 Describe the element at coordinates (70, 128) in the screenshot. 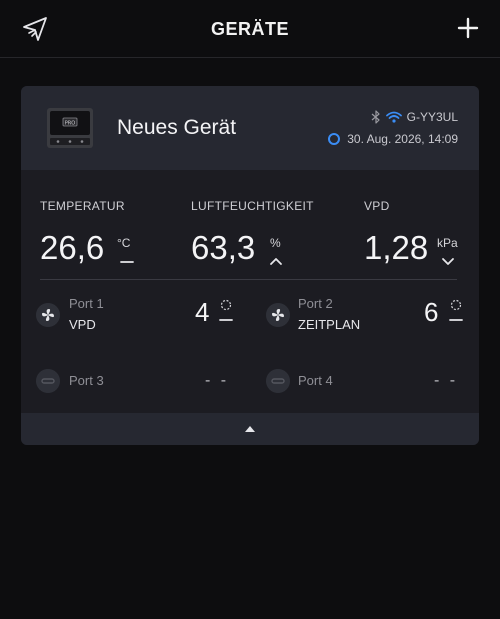

I see `device-image: PRO` at that location.